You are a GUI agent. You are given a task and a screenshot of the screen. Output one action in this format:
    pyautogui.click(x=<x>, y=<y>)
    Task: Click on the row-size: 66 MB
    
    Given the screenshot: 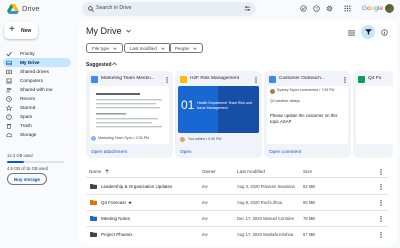 What is the action you would take?
    pyautogui.click(x=309, y=202)
    